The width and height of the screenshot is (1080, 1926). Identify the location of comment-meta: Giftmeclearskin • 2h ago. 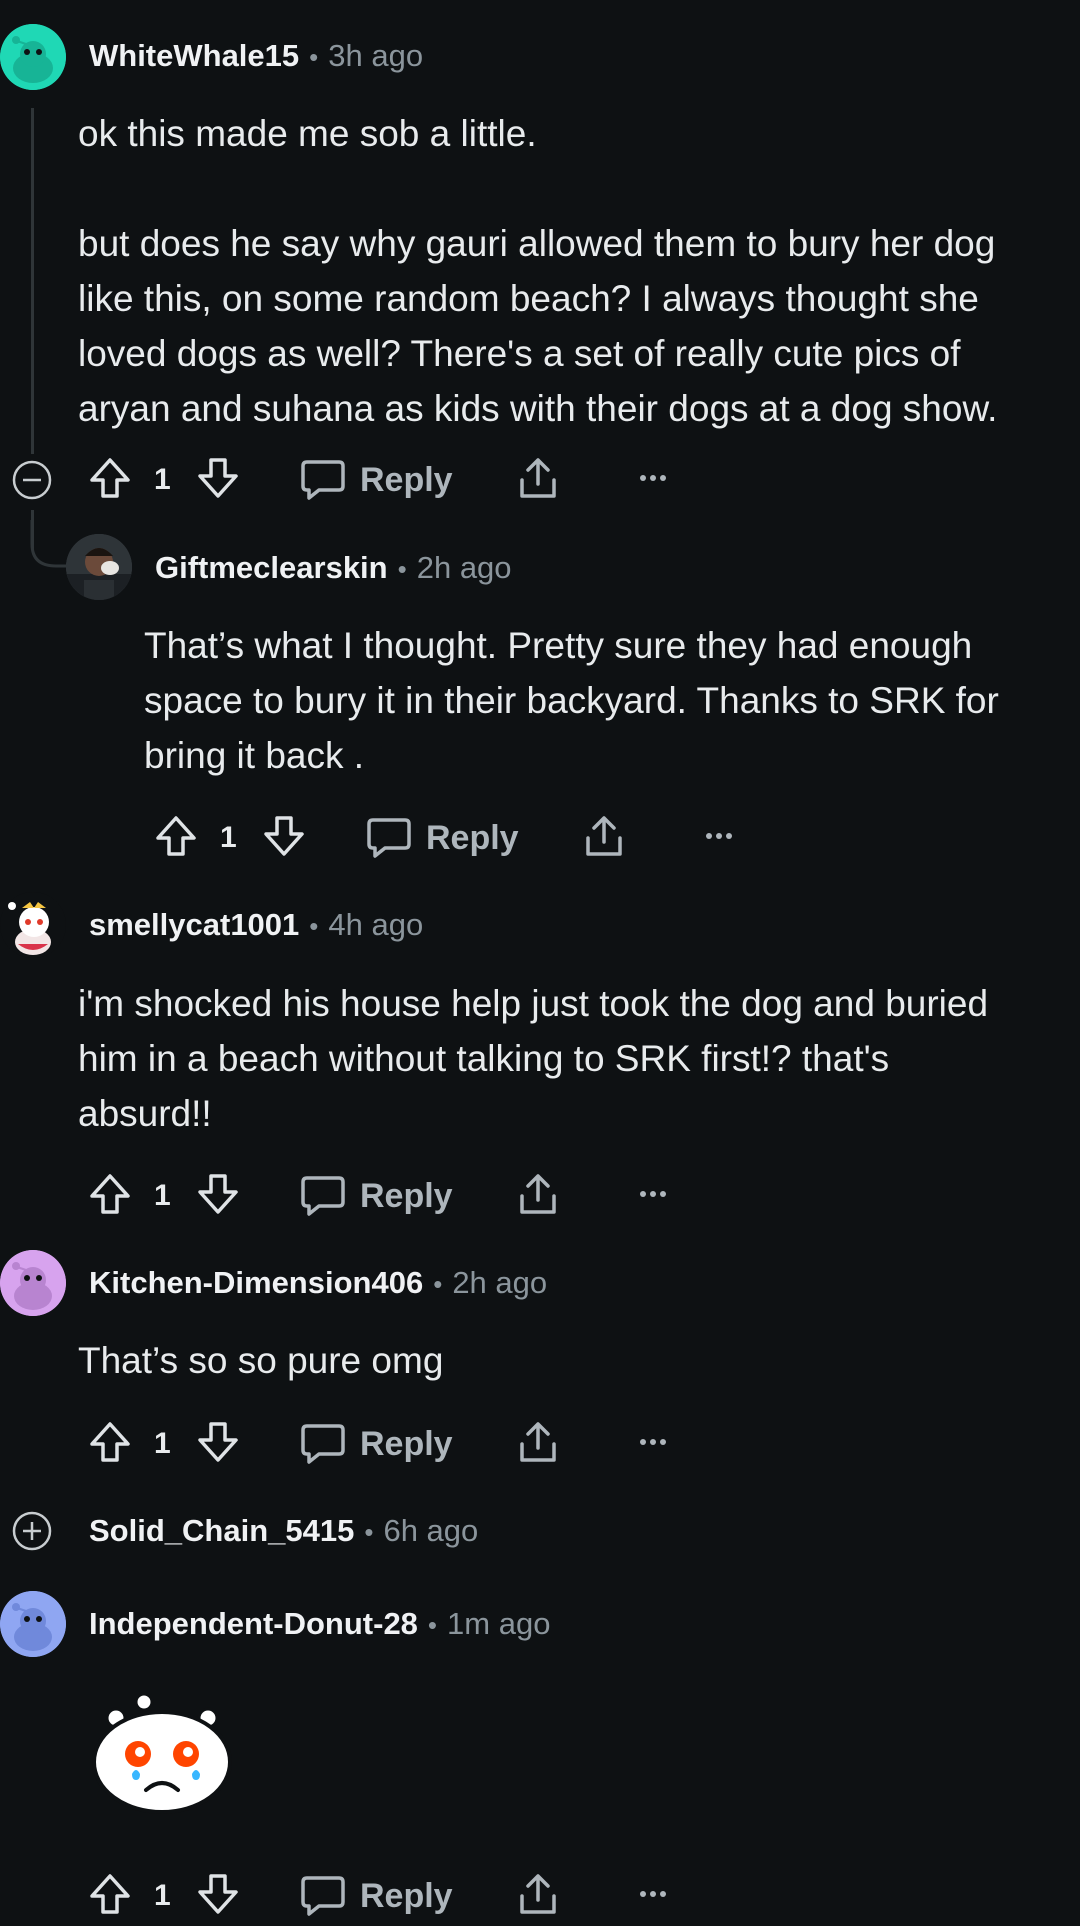
(333, 568).